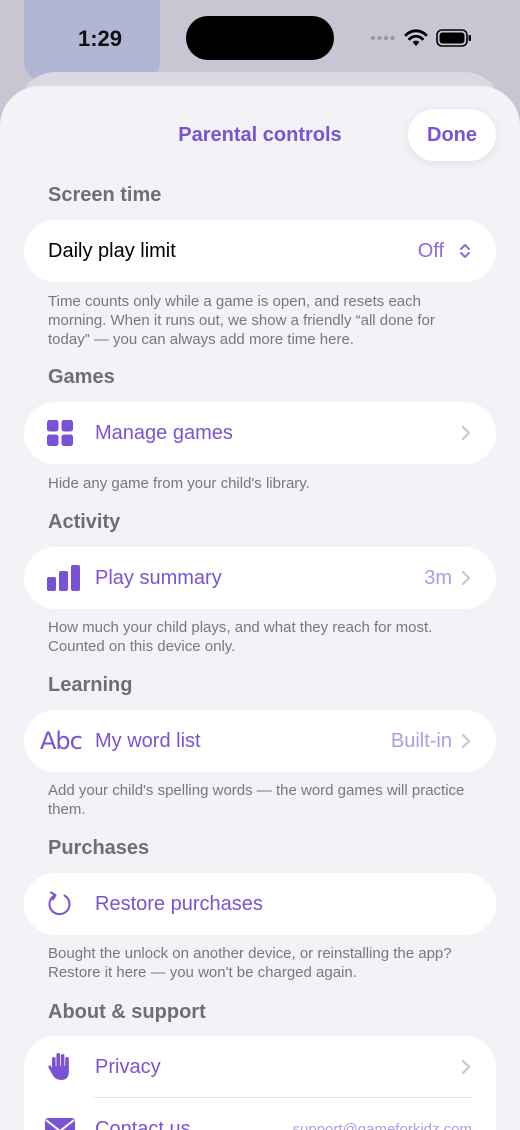 The width and height of the screenshot is (520, 1130). I want to click on daily-play-limit-value: Off, so click(430, 250).